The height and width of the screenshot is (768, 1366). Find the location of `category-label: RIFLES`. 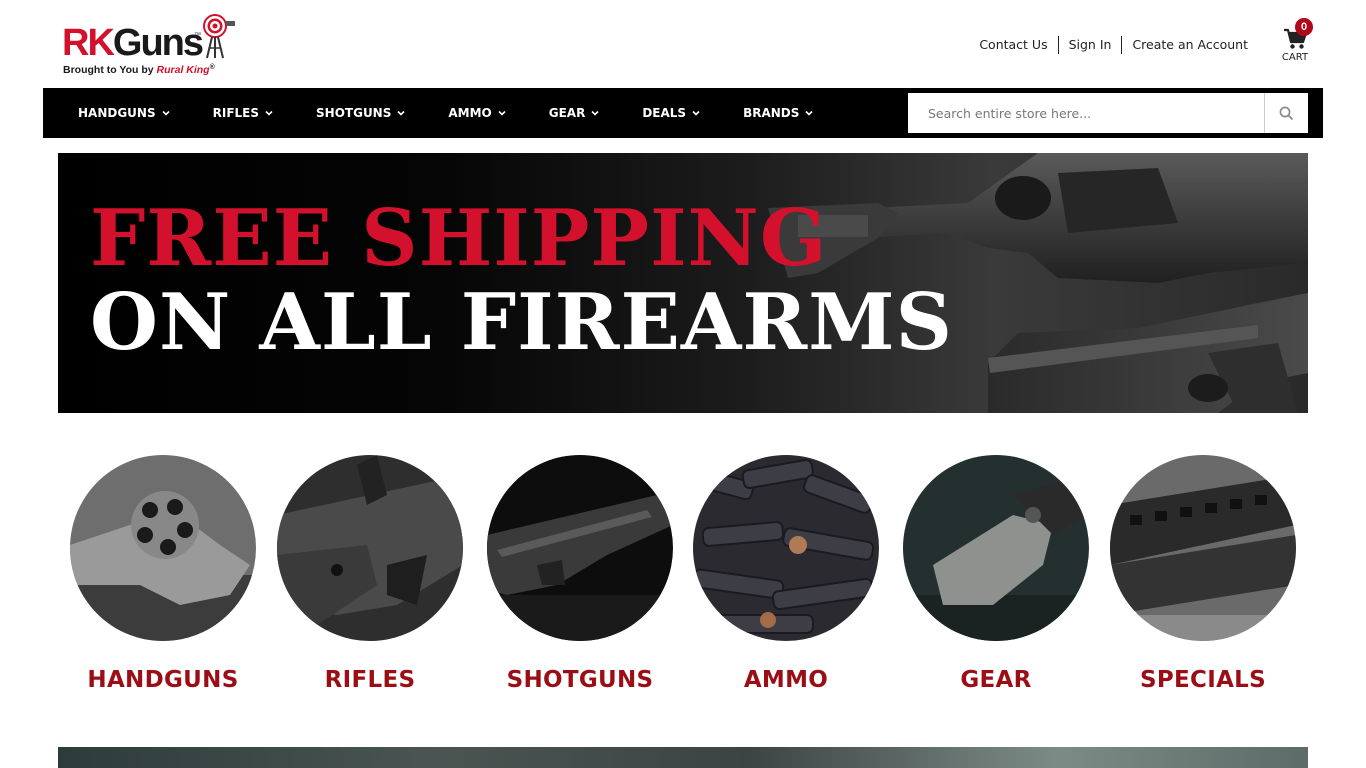

category-label: RIFLES is located at coordinates (370, 680).